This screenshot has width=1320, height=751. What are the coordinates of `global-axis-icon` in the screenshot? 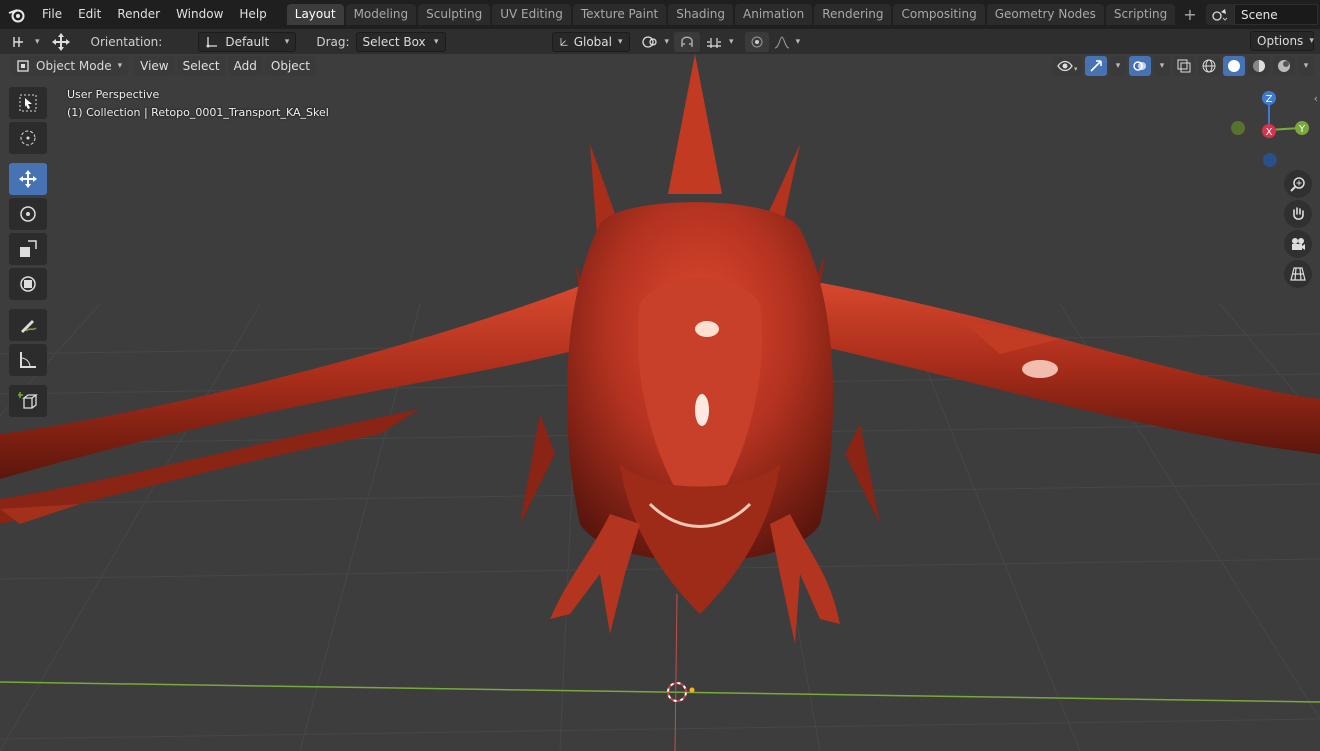 It's located at (564, 41).